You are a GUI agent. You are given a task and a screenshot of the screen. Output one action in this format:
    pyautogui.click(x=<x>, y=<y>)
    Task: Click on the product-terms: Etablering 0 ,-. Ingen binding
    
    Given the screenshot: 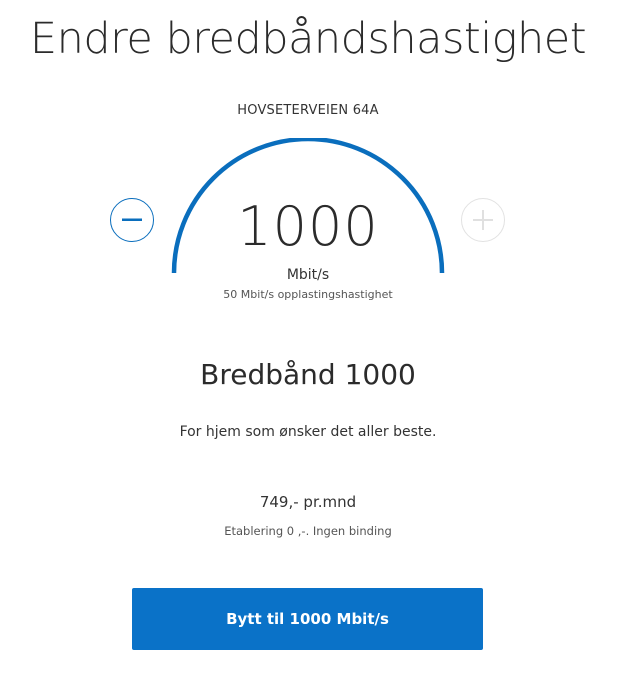 What is the action you would take?
    pyautogui.click(x=308, y=531)
    